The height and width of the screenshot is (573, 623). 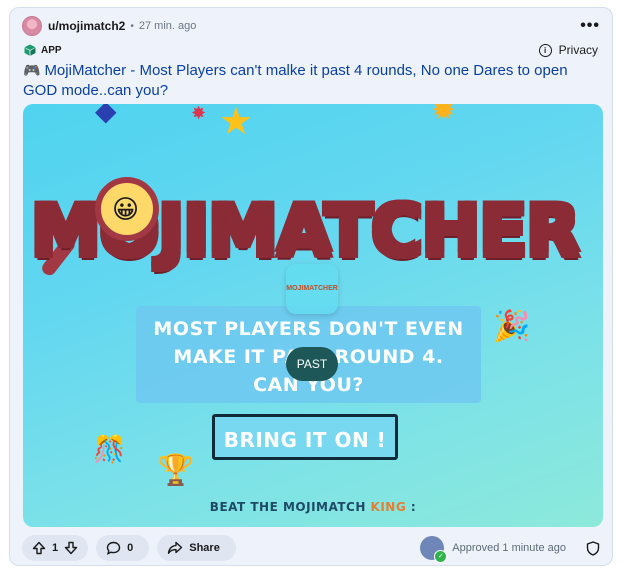 I want to click on app-tag-label: APP, so click(x=51, y=50).